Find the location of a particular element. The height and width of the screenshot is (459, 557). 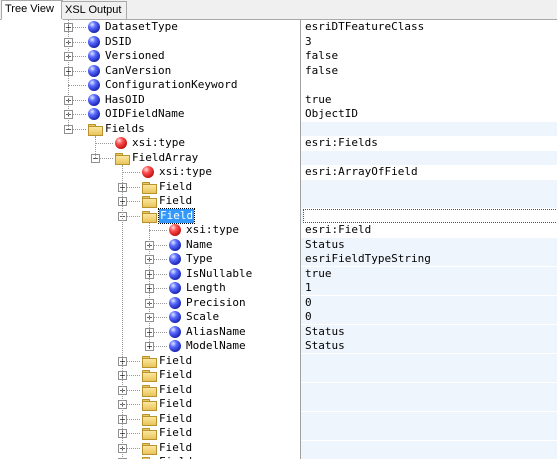

tree-row: xsi:type esri:Fields is located at coordinates (278, 143).